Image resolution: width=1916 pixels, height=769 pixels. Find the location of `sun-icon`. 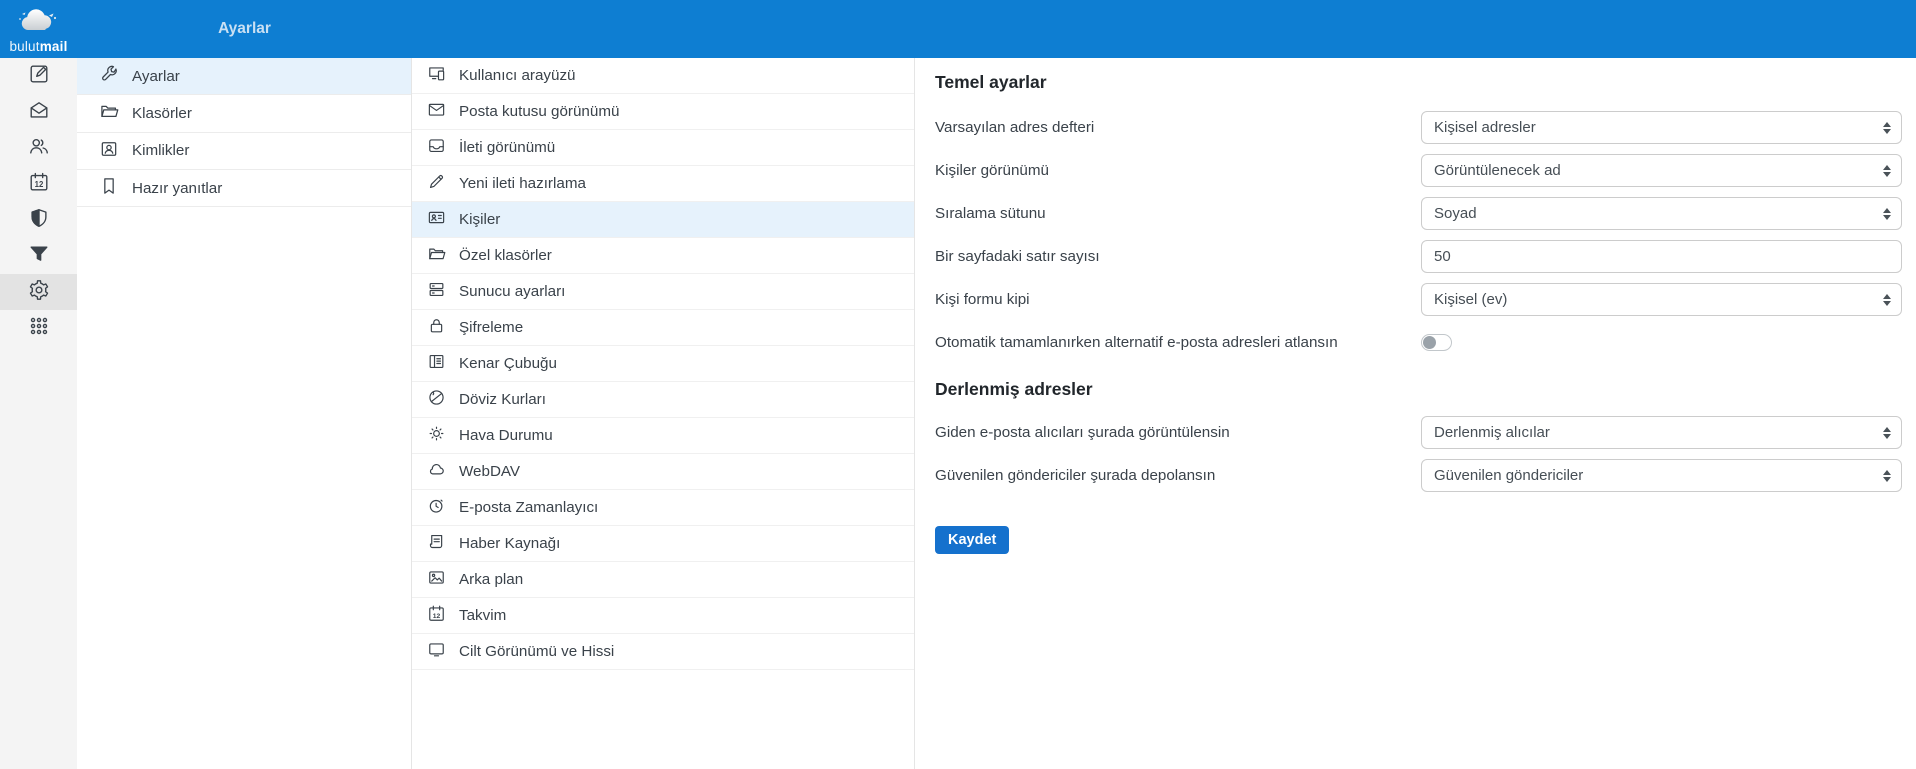

sun-icon is located at coordinates (436, 435).